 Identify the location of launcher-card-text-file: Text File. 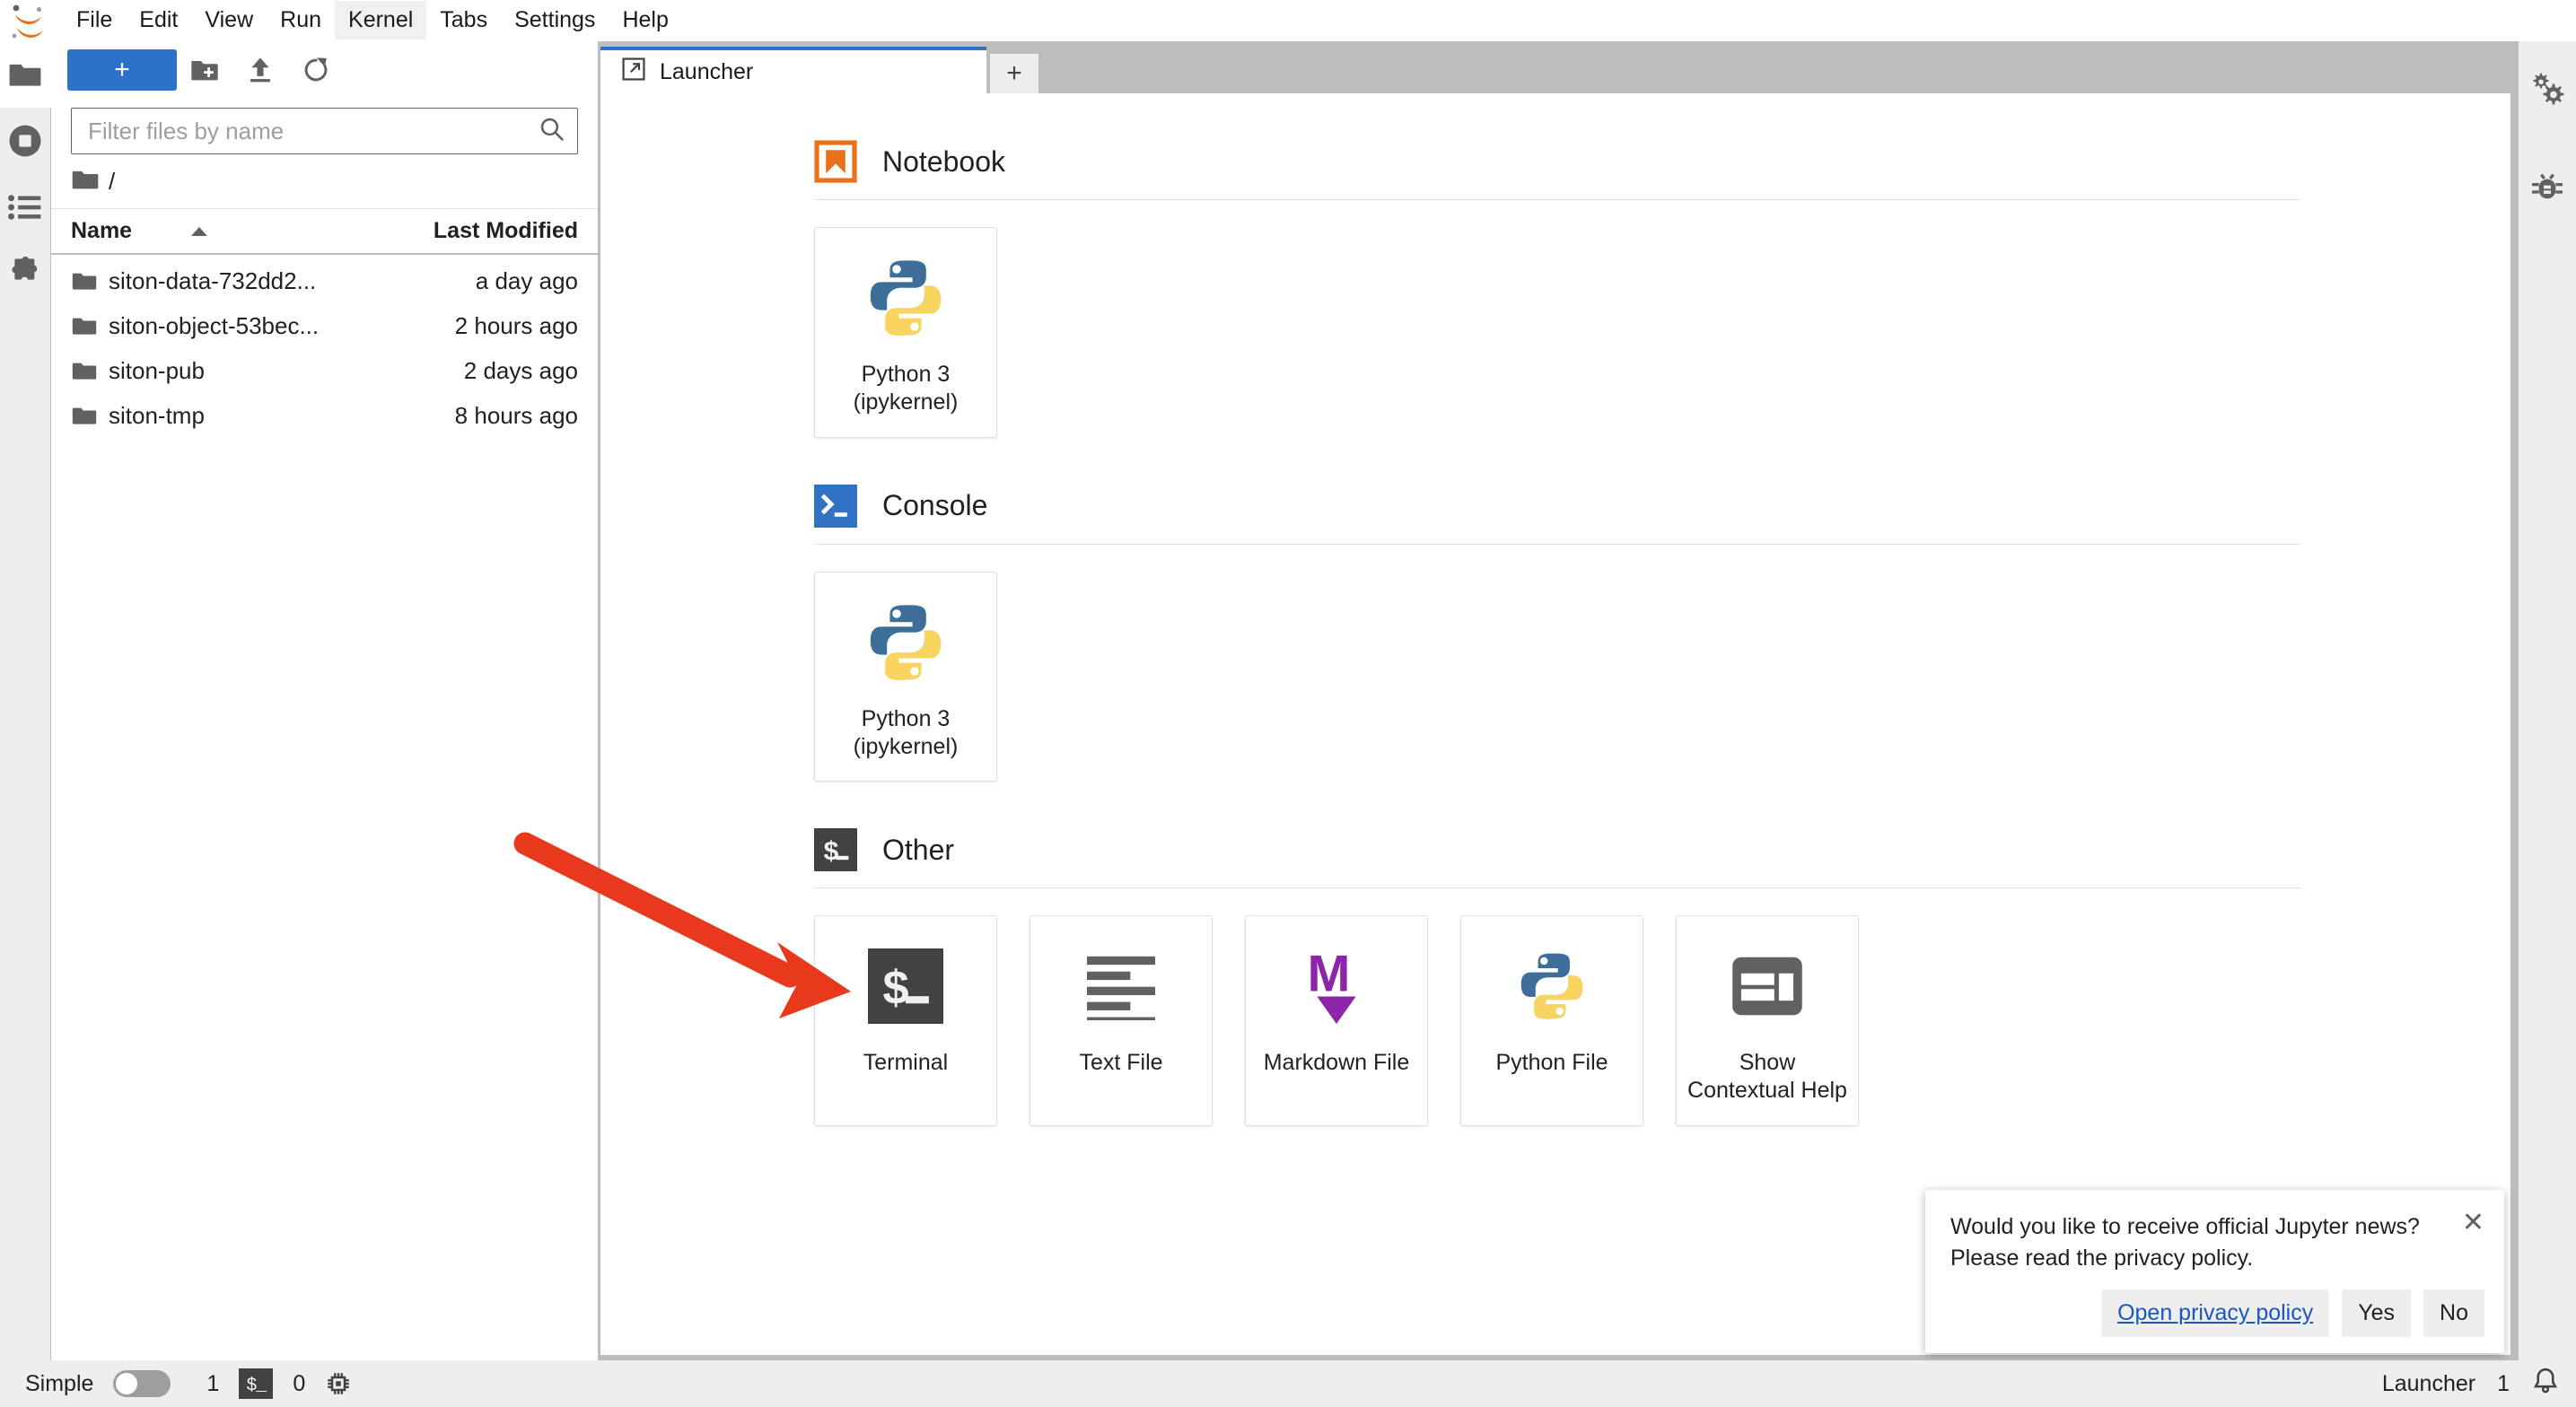
(1121, 1020).